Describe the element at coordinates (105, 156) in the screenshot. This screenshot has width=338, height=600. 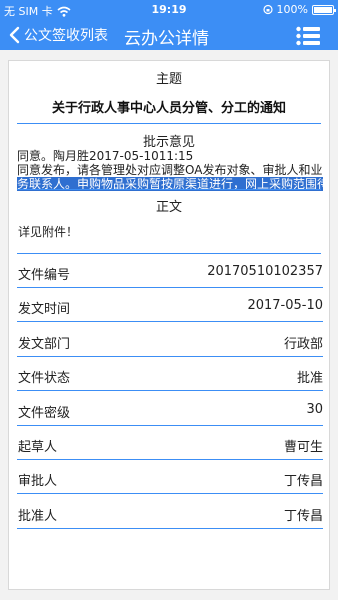
I see `opinion-line: 同意。陶月胜2017-05-1011:15` at that location.